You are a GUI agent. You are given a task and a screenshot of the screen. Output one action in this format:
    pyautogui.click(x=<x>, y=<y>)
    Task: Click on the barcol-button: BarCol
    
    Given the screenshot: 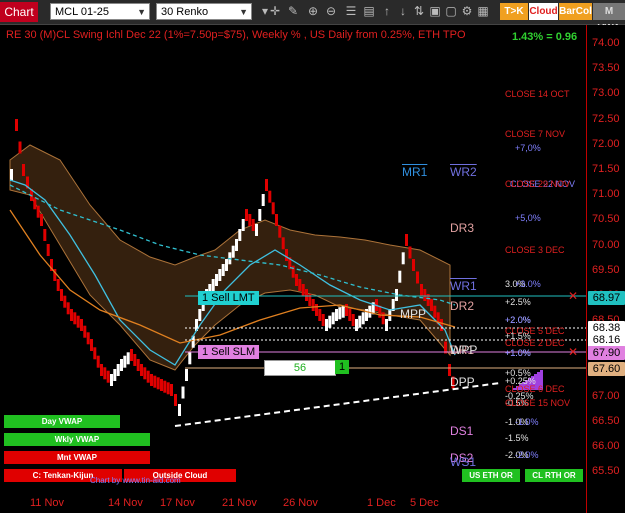 What is the action you would take?
    pyautogui.click(x=575, y=11)
    